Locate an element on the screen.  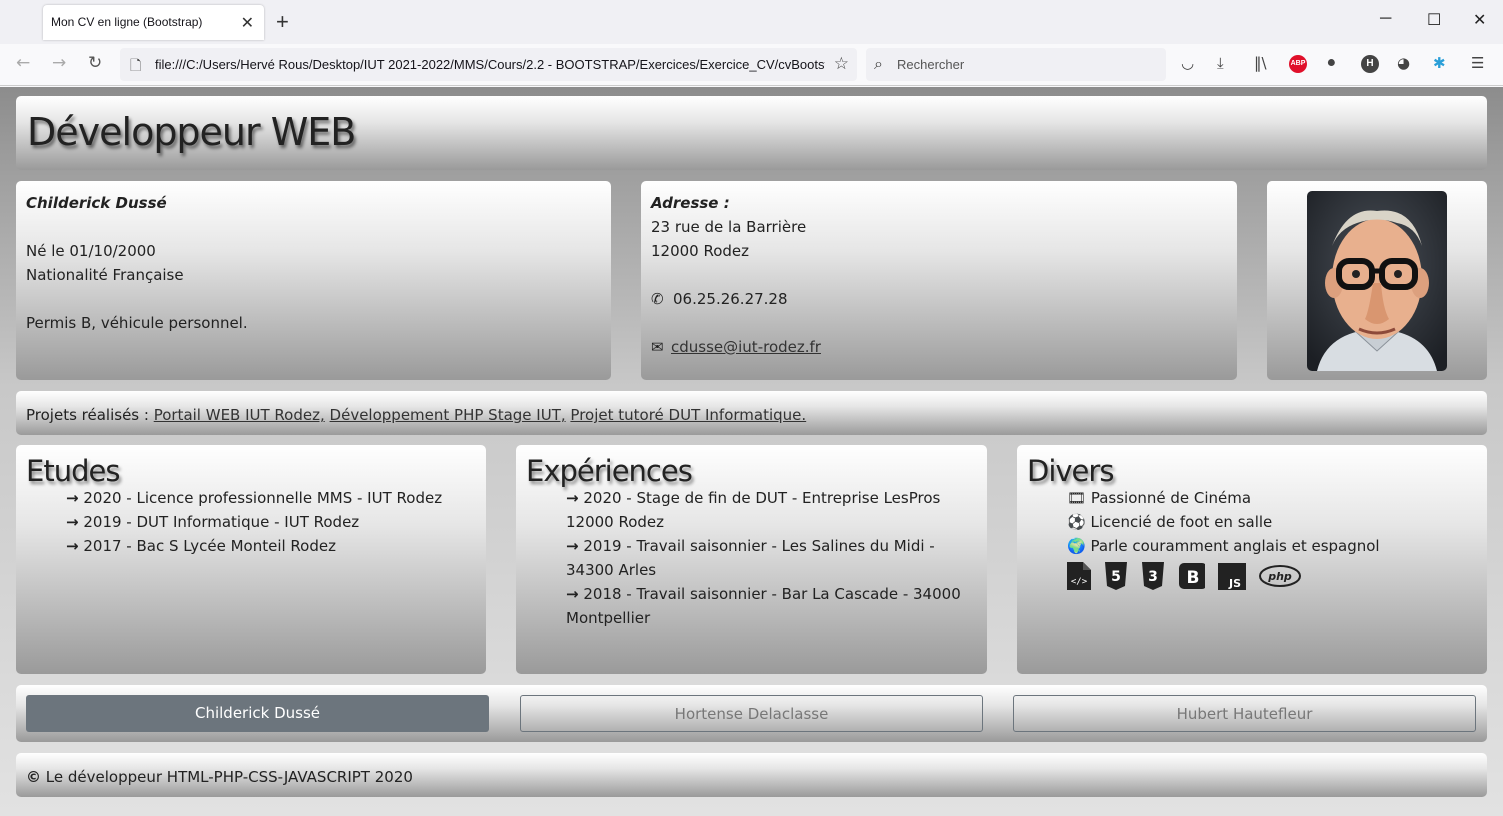
back-arrow-icon: ← is located at coordinates (23, 63).